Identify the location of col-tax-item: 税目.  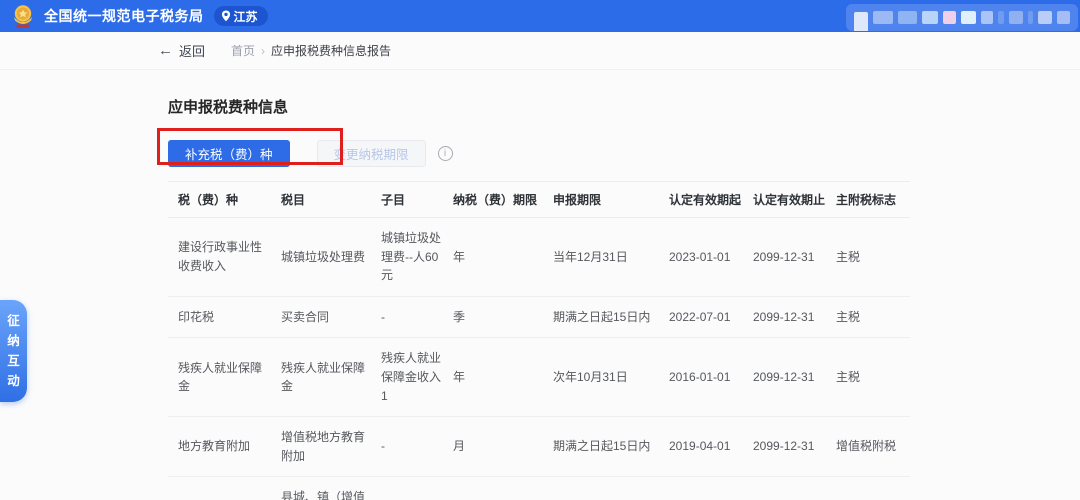
(331, 199).